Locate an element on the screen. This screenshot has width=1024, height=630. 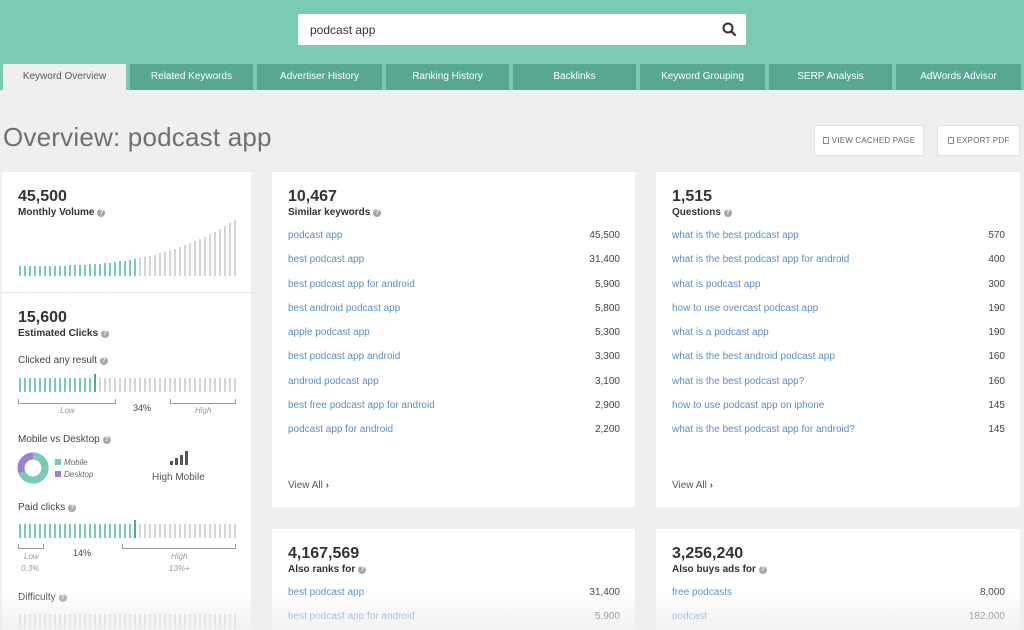
tab-serp-analysis: SERP Analysis is located at coordinates (830, 77).